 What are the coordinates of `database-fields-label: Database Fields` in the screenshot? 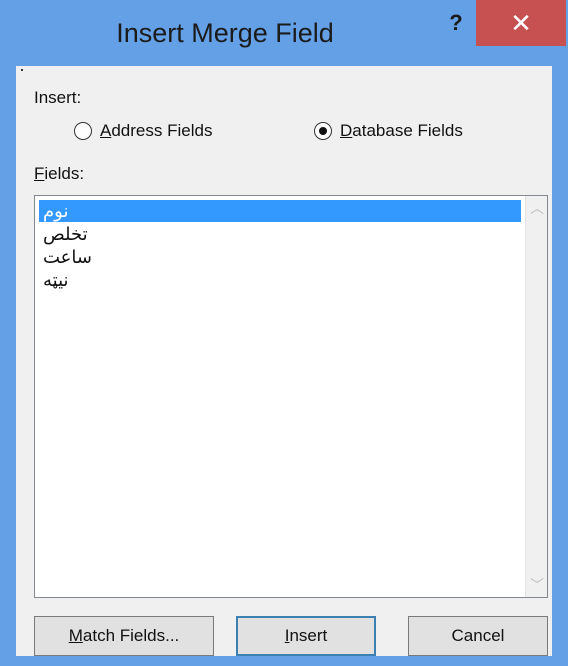 It's located at (401, 130).